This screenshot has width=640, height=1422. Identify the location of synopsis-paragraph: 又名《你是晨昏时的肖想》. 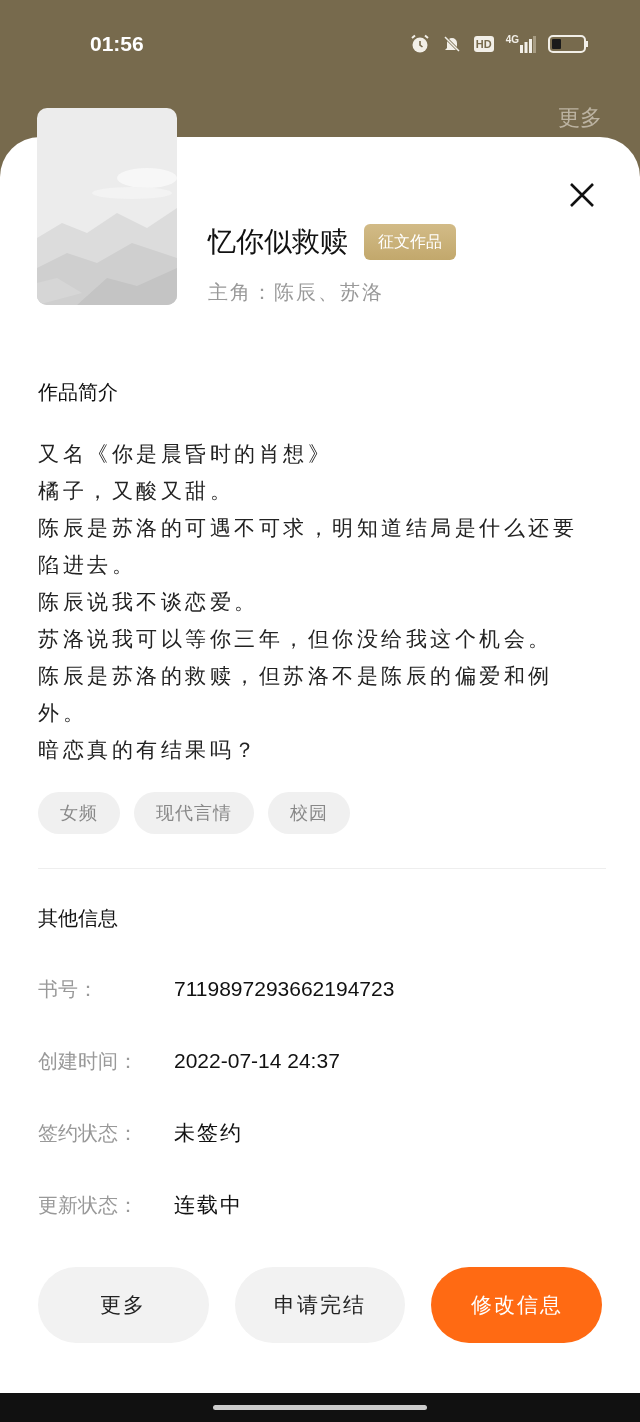
(185, 454).